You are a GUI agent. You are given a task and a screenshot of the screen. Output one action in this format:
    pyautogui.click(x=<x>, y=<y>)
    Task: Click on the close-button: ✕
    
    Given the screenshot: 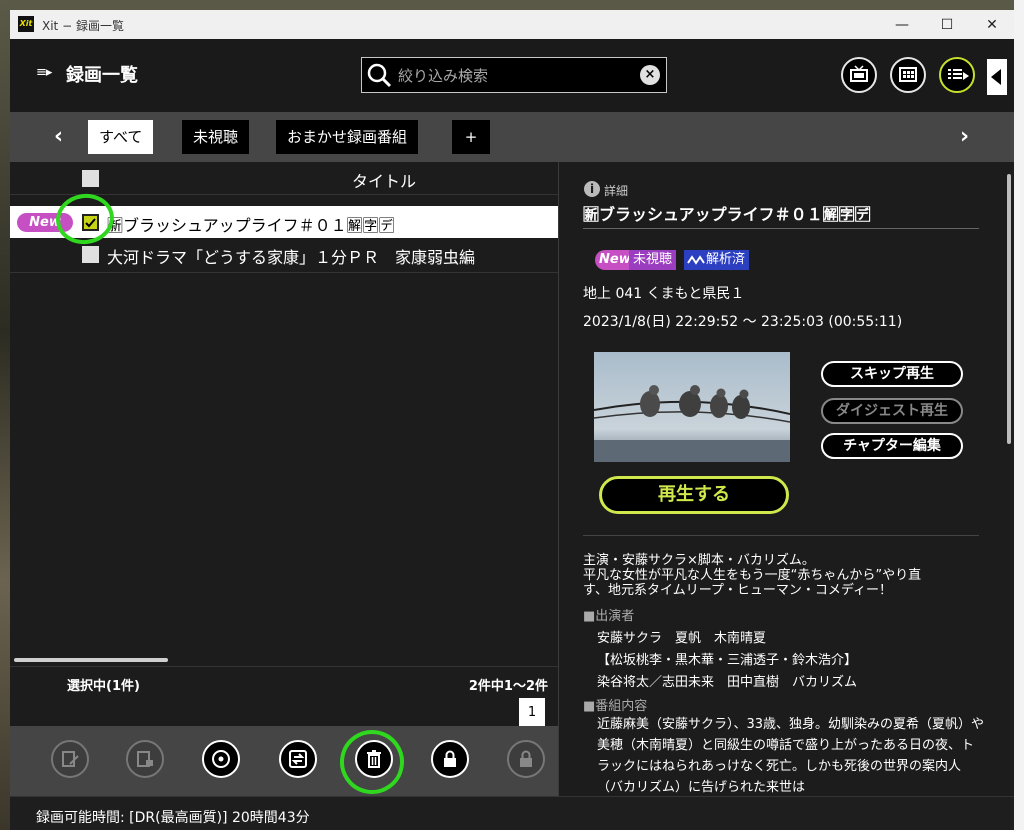 What is the action you would take?
    pyautogui.click(x=992, y=25)
    